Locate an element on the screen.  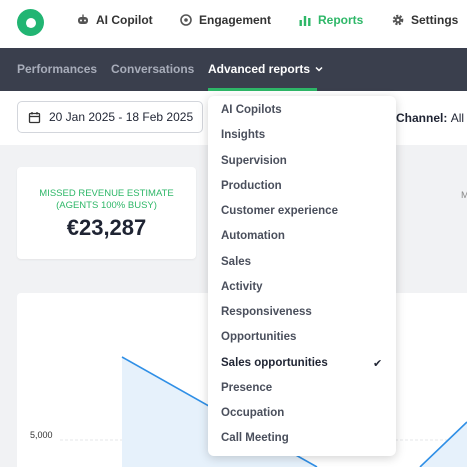
y-axis-tick: 5,000 is located at coordinates (41, 435).